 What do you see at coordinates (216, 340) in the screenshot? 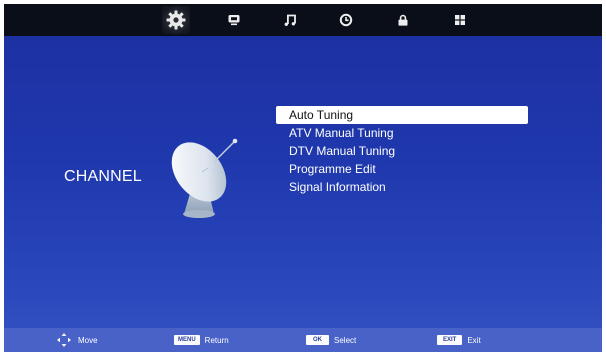
I see `return-label: Return` at bounding box center [216, 340].